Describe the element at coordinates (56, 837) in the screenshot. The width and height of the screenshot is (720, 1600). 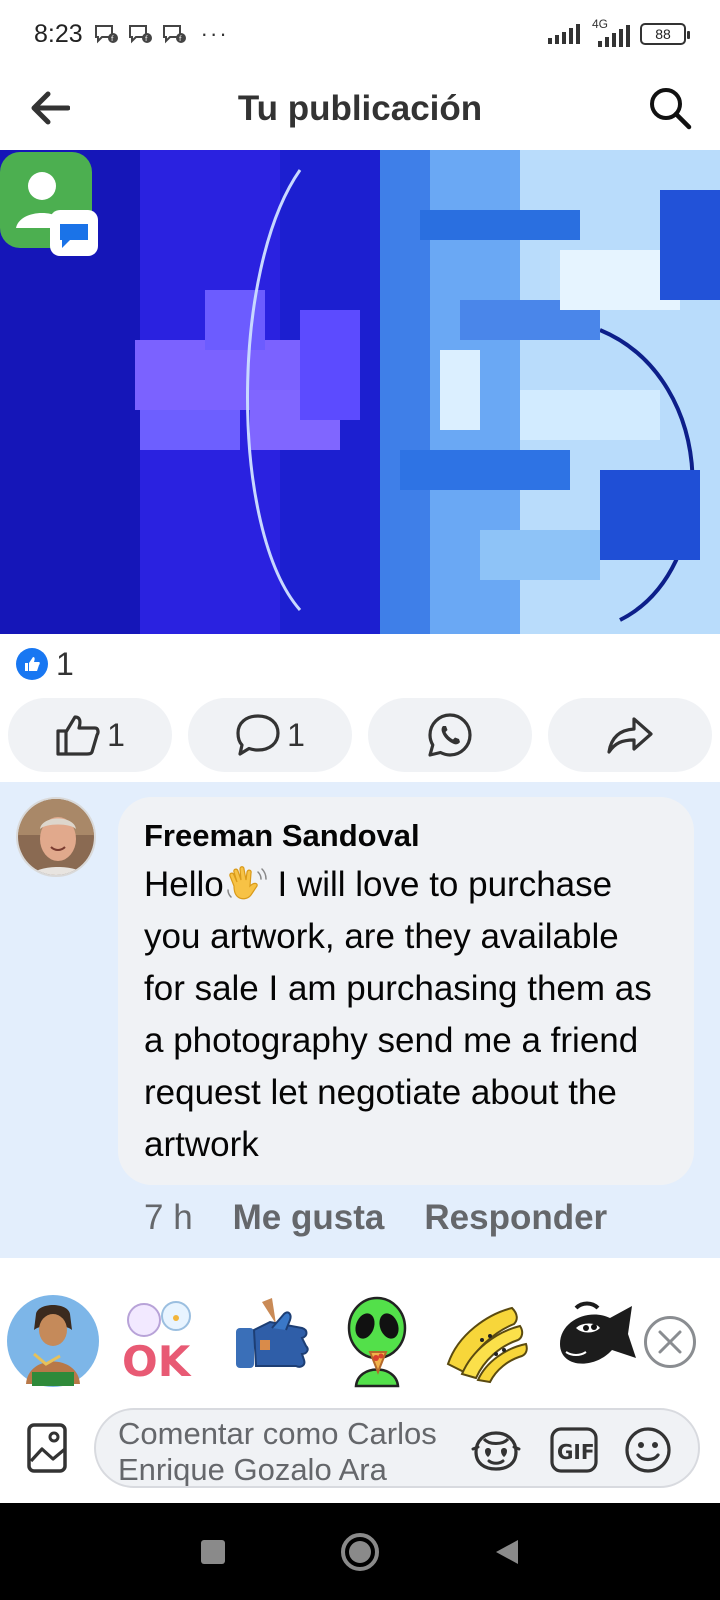
I see `commenter-avatar` at that location.